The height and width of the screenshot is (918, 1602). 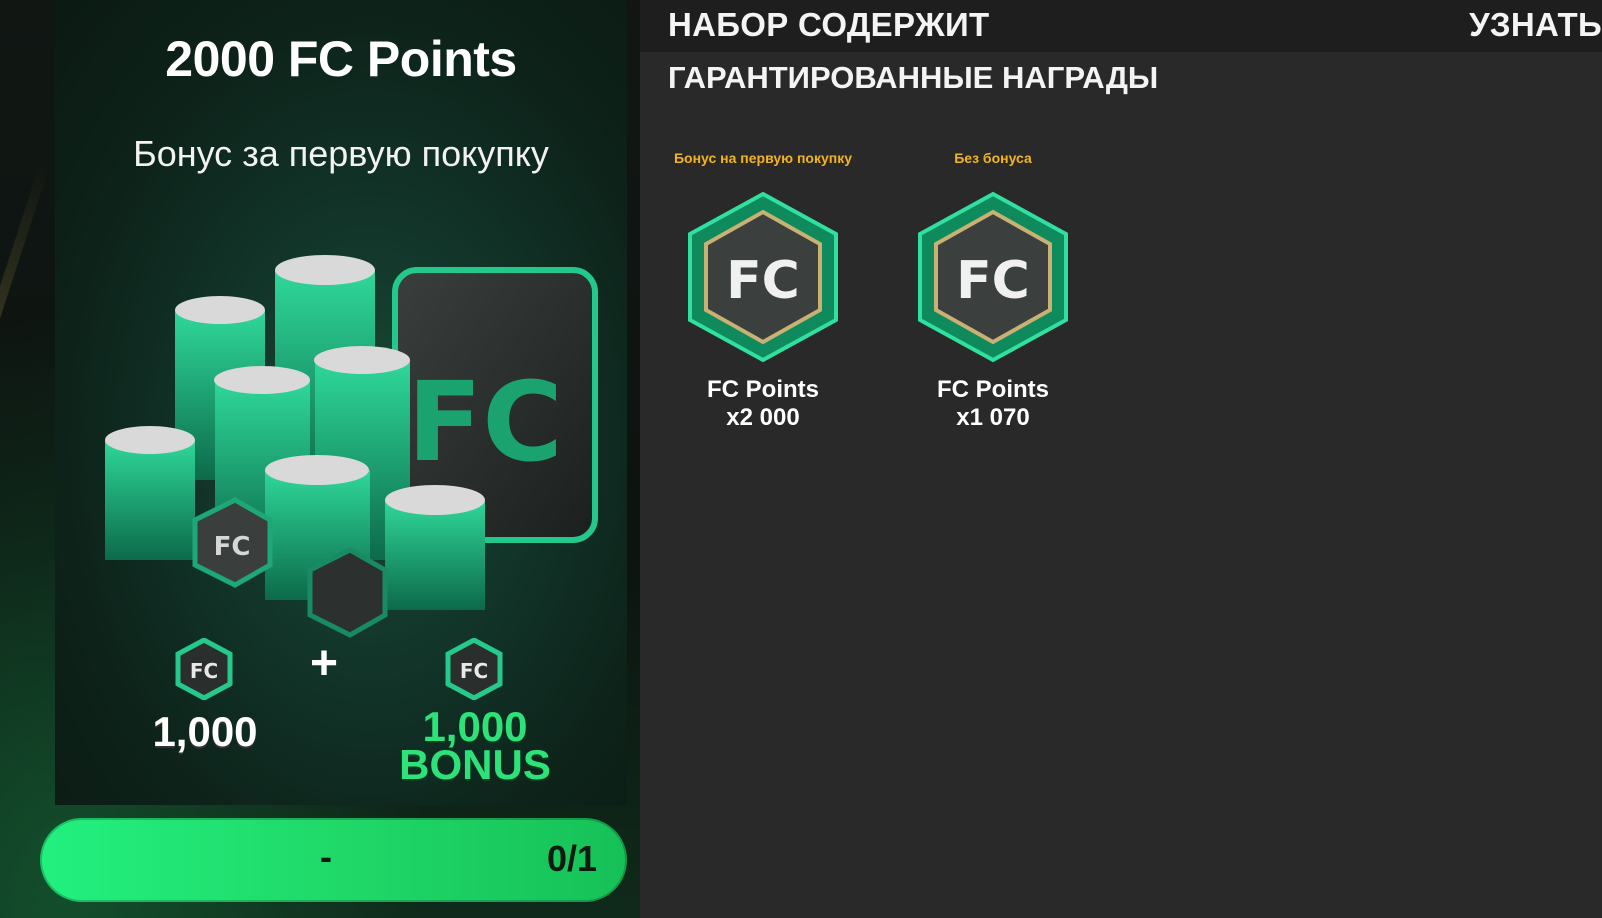 What do you see at coordinates (571, 858) in the screenshot?
I see `purchase-limit: 0/1` at bounding box center [571, 858].